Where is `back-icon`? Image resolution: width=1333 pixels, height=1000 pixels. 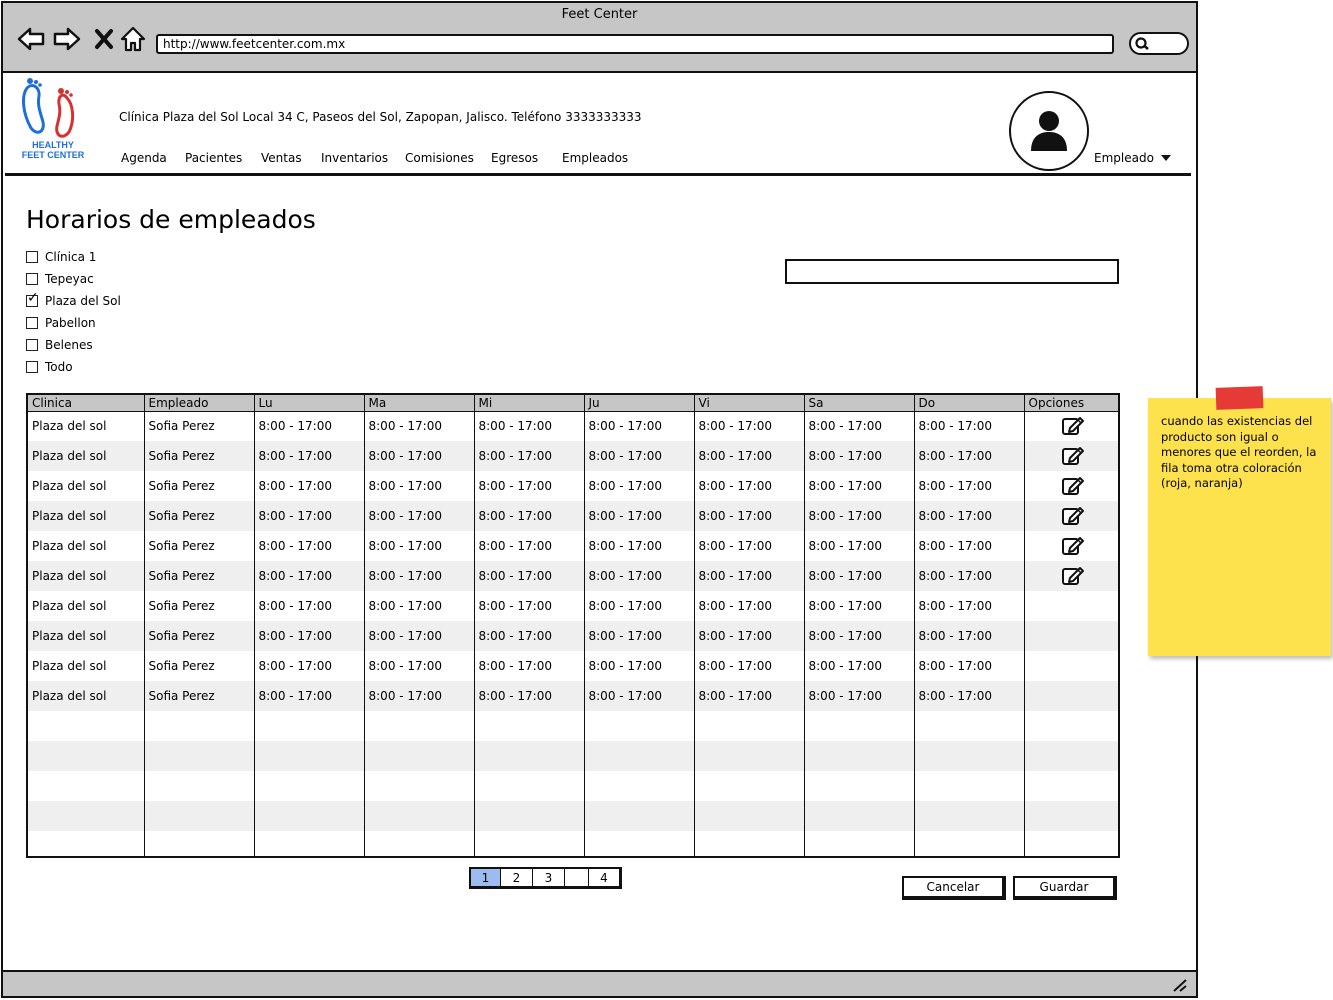 back-icon is located at coordinates (31, 39).